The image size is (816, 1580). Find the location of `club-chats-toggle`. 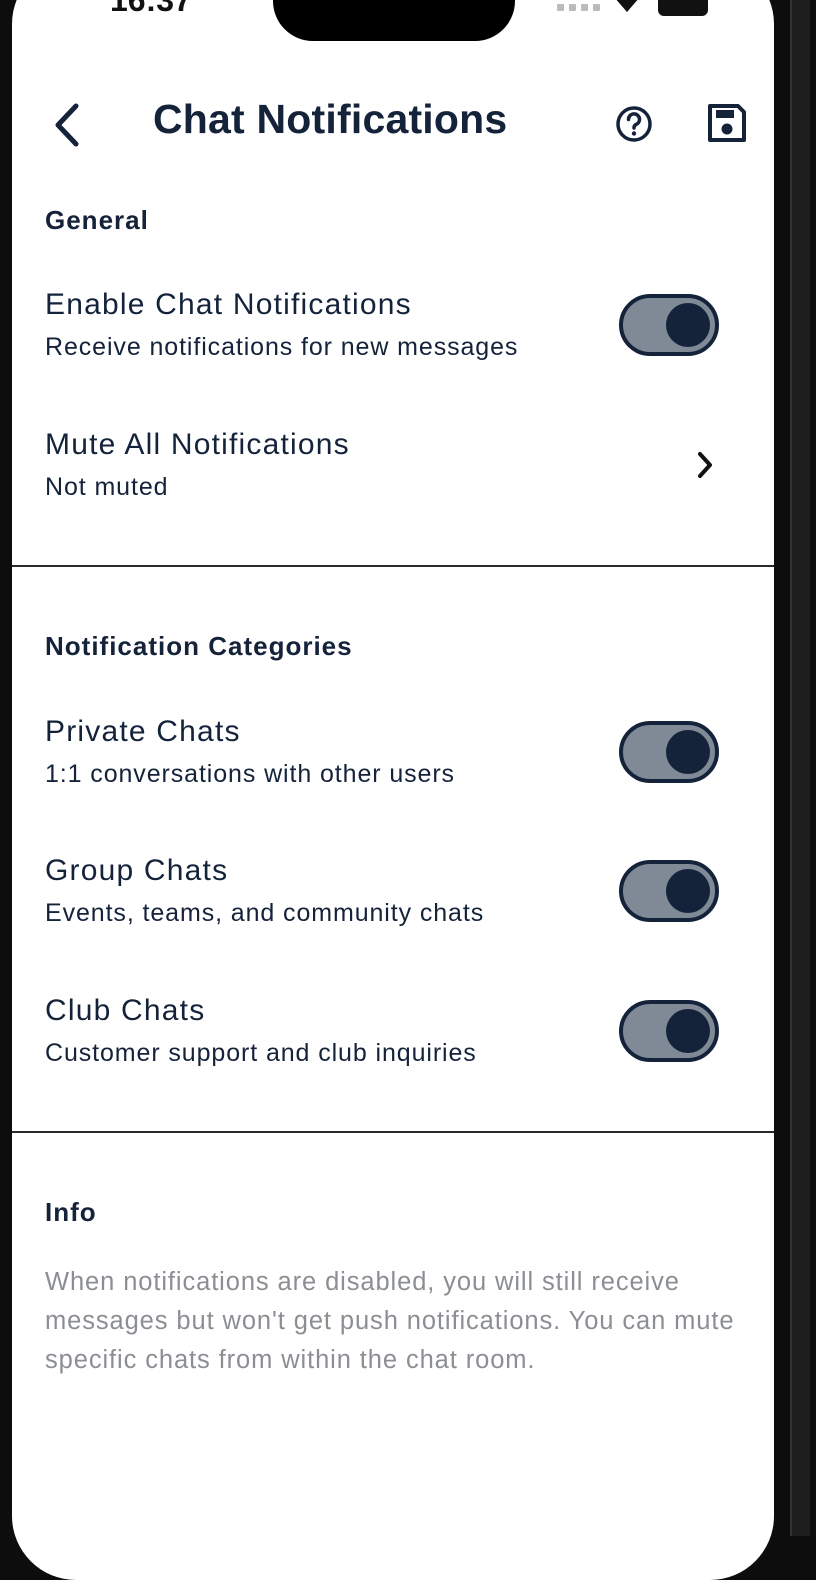

club-chats-toggle is located at coordinates (669, 1031).